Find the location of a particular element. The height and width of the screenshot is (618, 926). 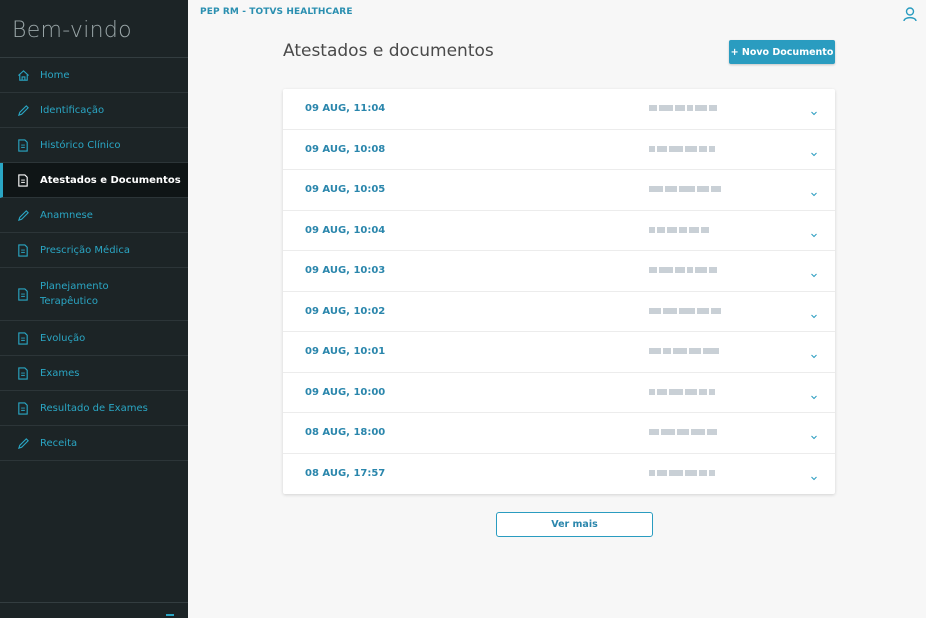

document-date: 09 AUG, 10:02 is located at coordinates (345, 311).